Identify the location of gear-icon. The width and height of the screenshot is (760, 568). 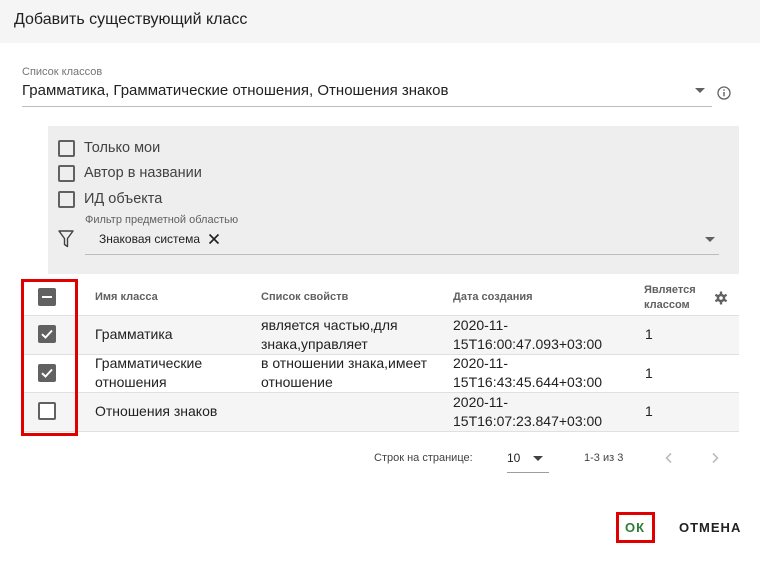
(721, 298).